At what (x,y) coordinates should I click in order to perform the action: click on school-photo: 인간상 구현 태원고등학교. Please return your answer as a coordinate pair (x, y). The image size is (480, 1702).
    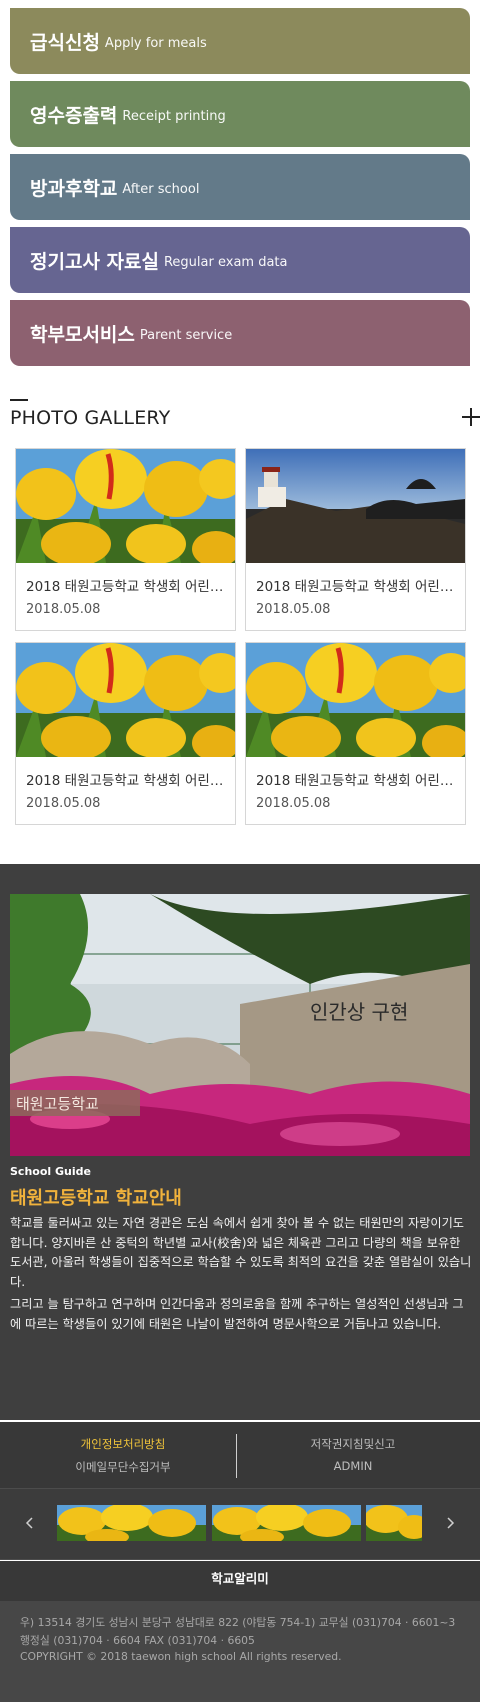
    Looking at the image, I should click on (240, 1025).